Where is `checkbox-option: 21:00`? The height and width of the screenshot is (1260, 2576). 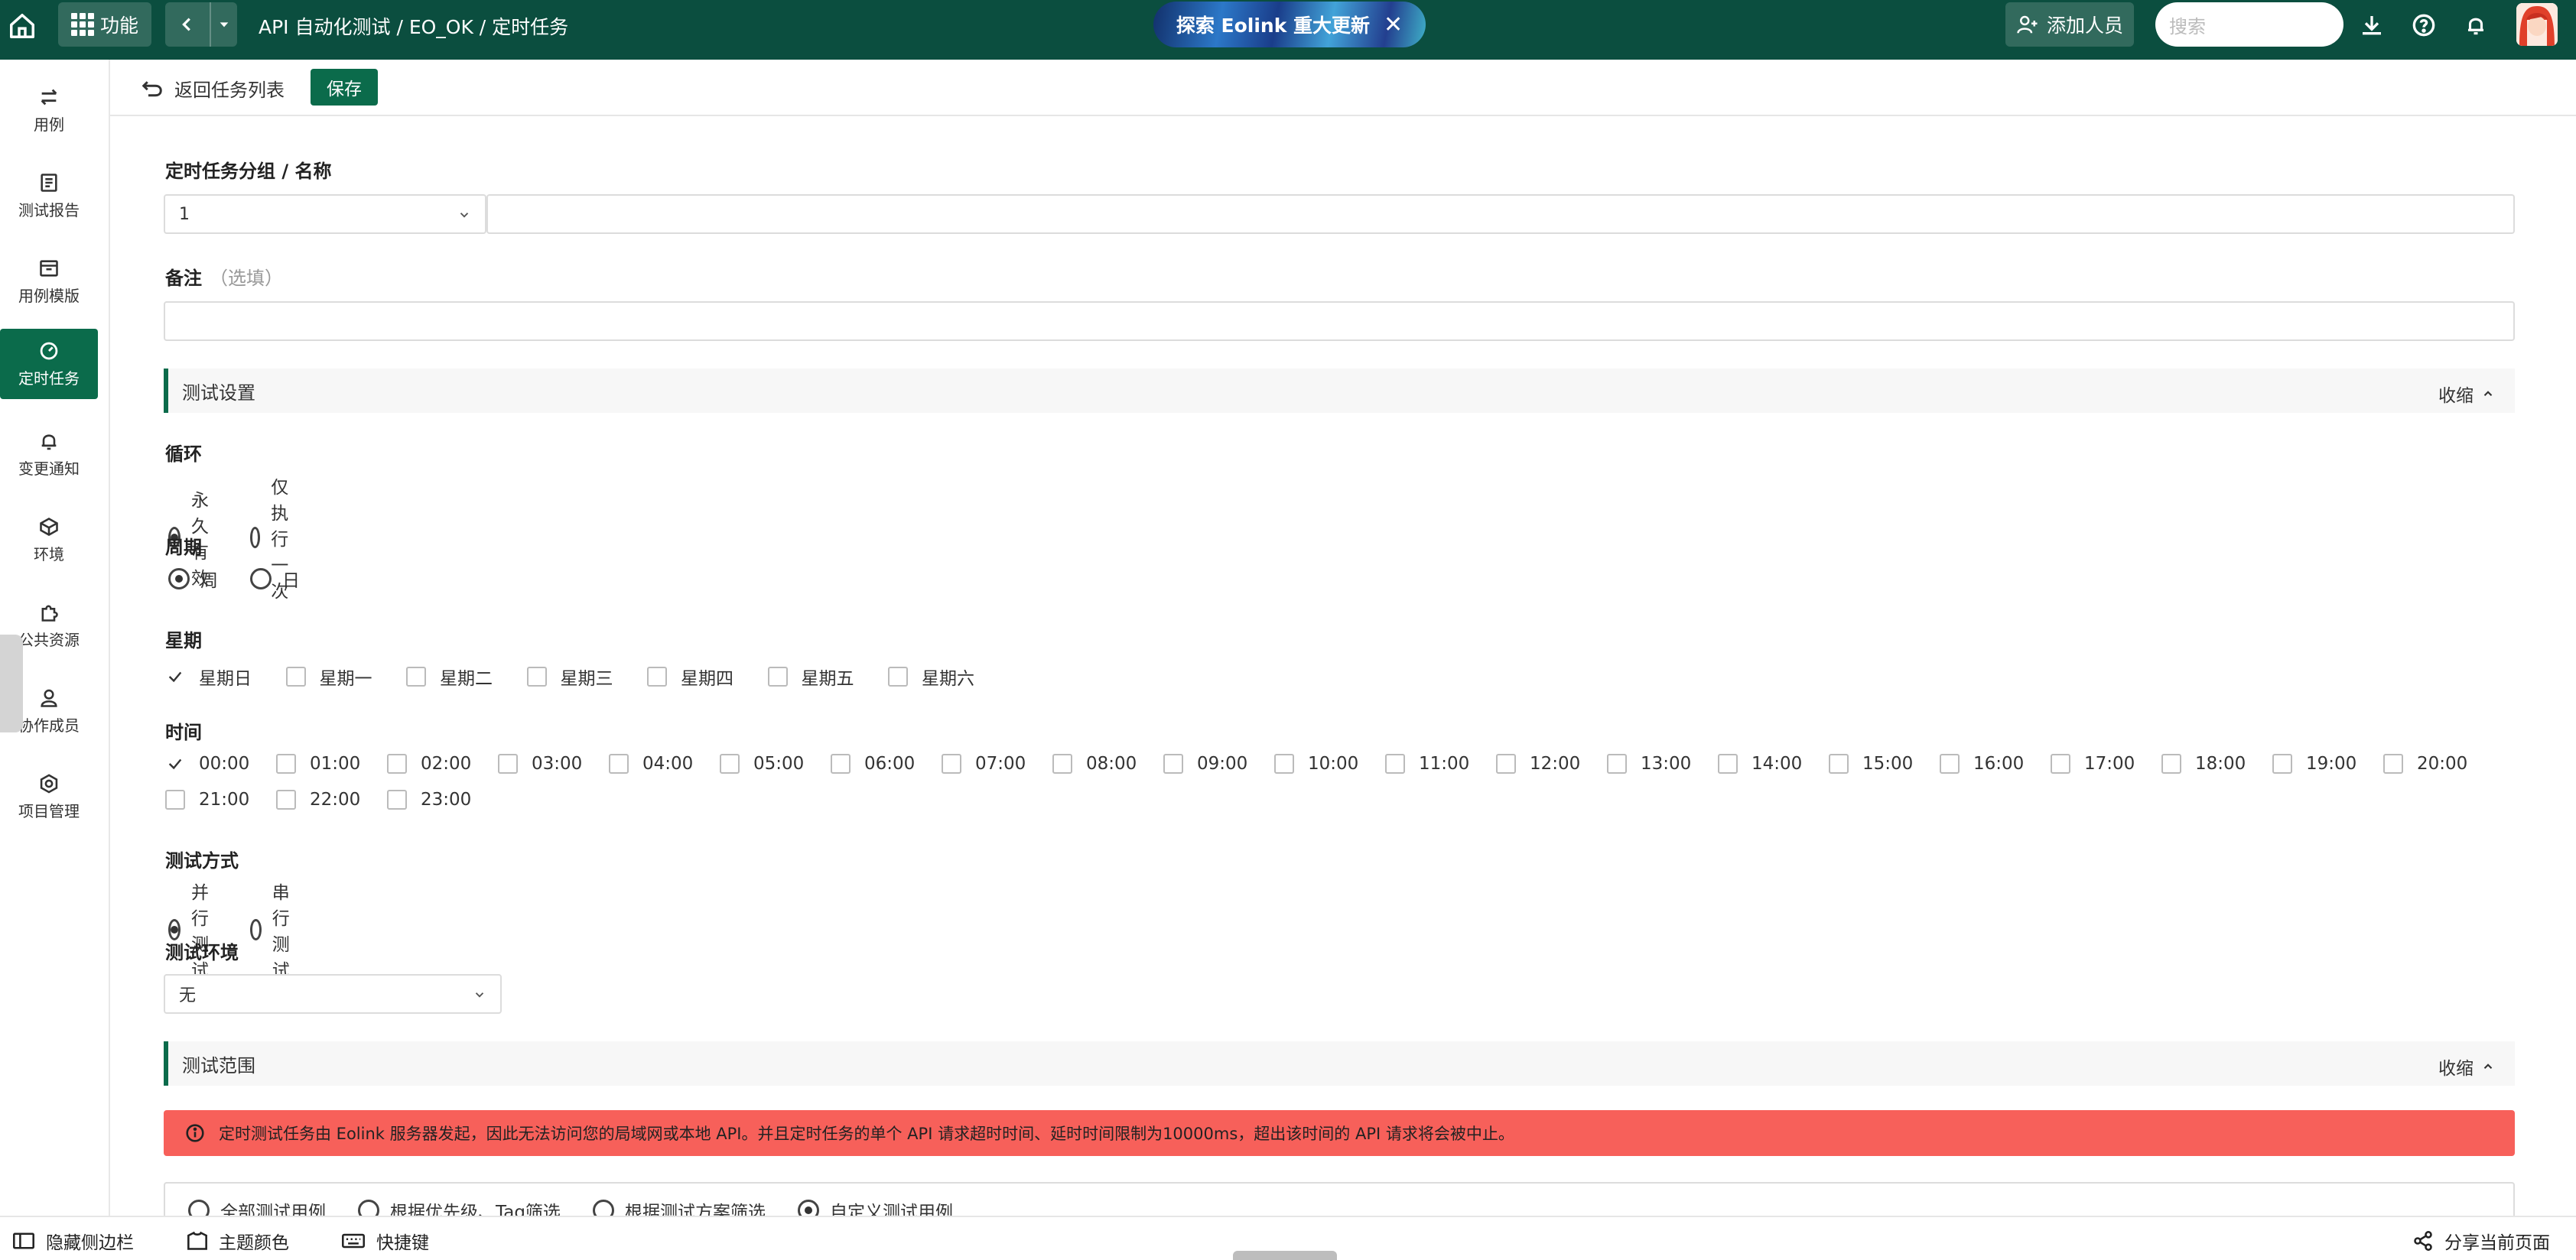
checkbox-option: 21:00 is located at coordinates (220, 800).